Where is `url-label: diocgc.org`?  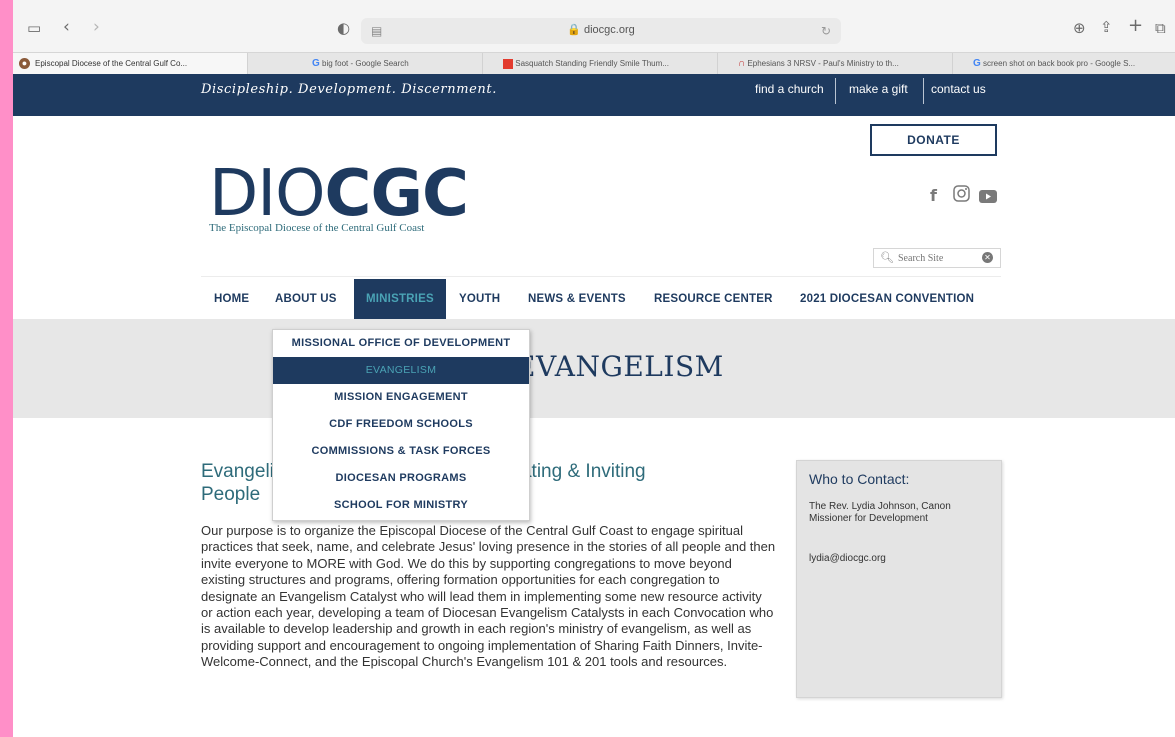
url-label: diocgc.org is located at coordinates (609, 30).